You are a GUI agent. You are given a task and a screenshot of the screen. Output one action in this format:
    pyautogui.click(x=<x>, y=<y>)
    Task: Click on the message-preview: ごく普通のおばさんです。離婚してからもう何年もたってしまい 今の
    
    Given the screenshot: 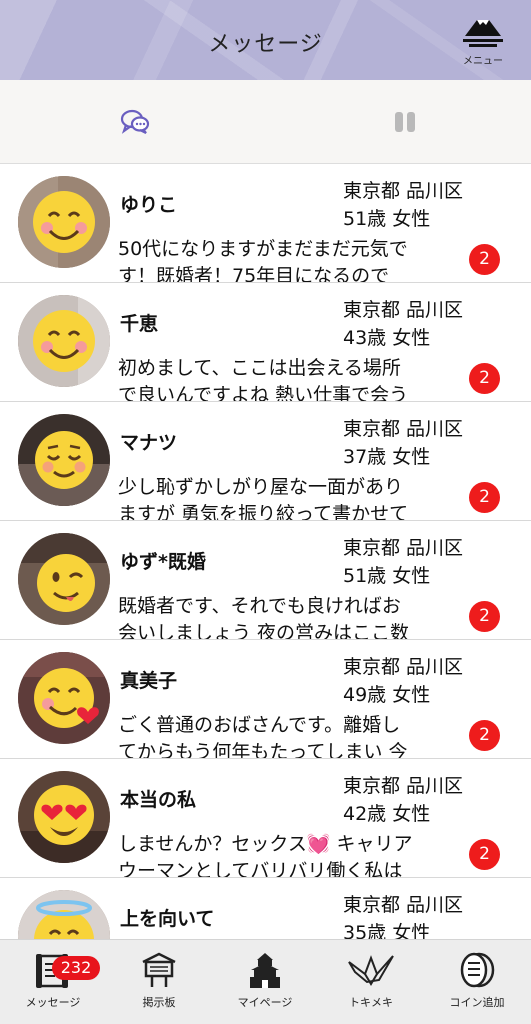 What is the action you would take?
    pyautogui.click(x=263, y=736)
    